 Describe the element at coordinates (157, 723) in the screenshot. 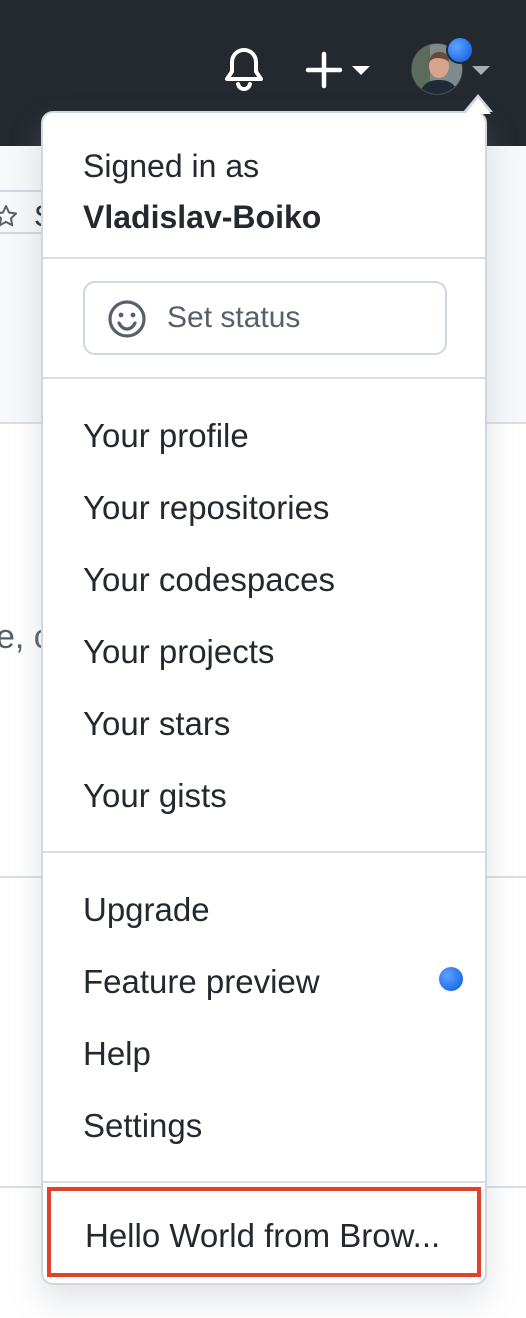

I see `menu-item-label: Your stars` at that location.